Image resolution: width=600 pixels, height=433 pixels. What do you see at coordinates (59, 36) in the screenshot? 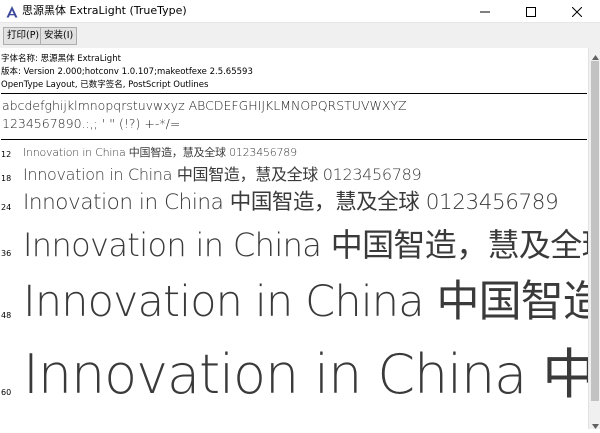
I see `install-button: 安装(I)` at bounding box center [59, 36].